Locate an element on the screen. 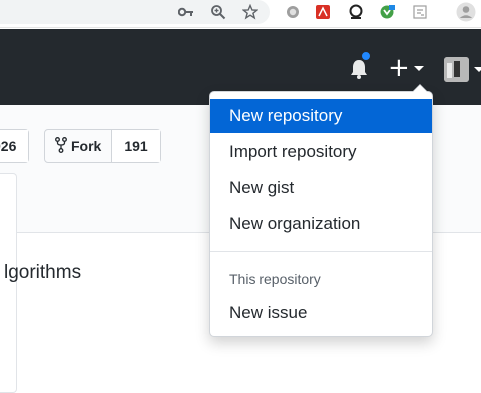 This screenshot has width=481, height=393. star-count: 926 is located at coordinates (14, 146).